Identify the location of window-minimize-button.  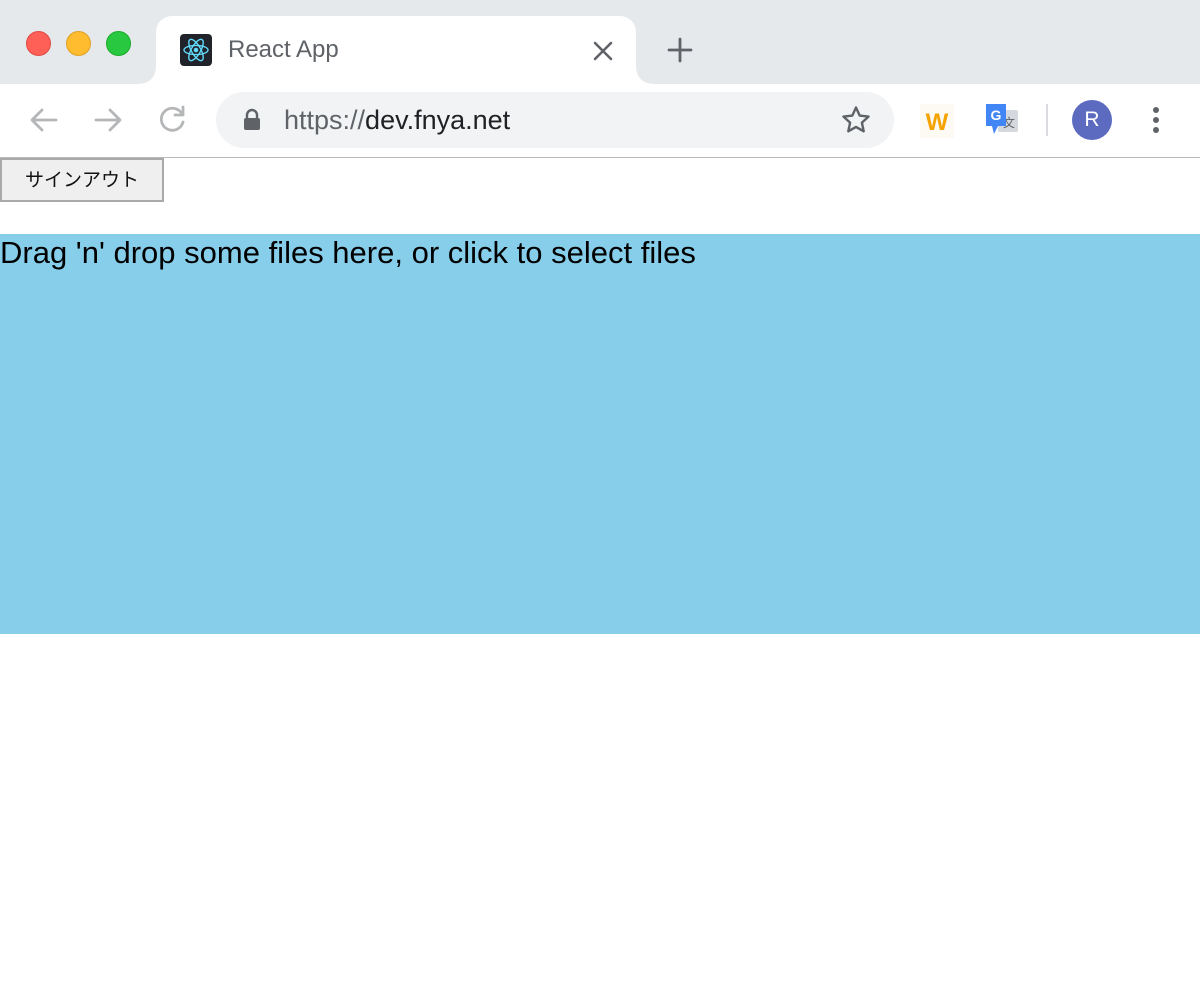
(78, 43).